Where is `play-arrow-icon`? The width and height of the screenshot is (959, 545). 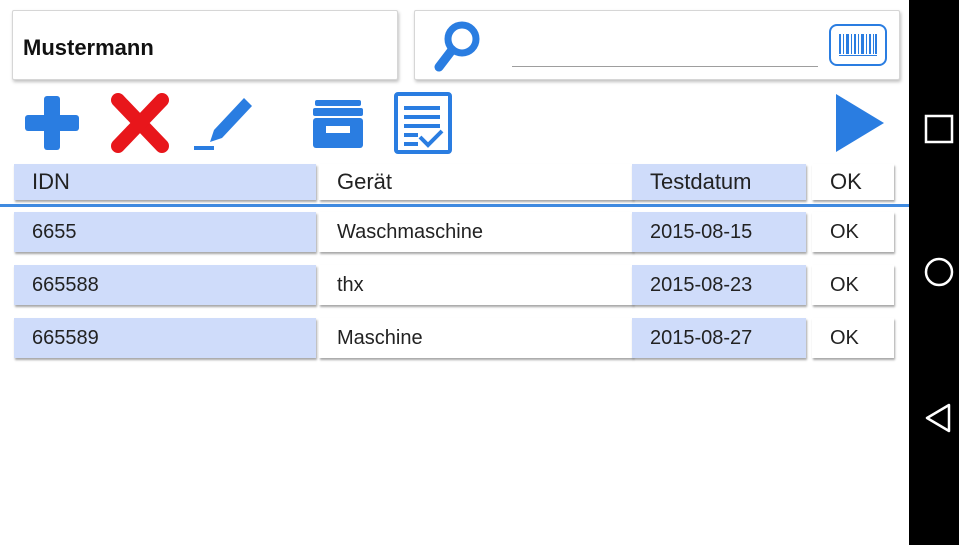
play-arrow-icon is located at coordinates (860, 123).